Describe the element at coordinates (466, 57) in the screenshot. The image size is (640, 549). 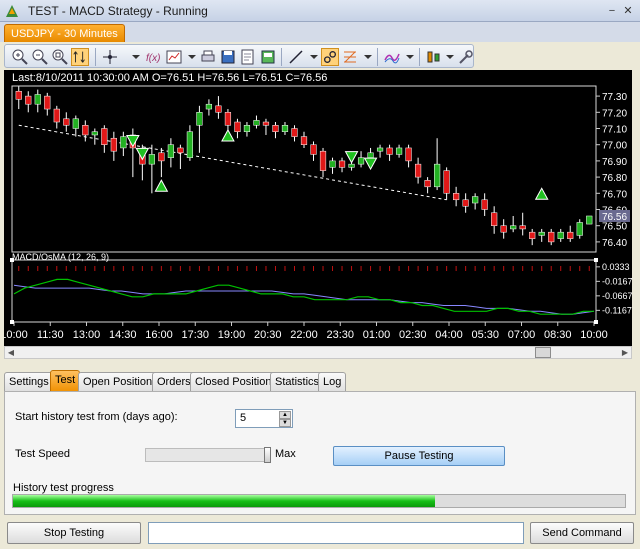
I see `settings-icon` at that location.